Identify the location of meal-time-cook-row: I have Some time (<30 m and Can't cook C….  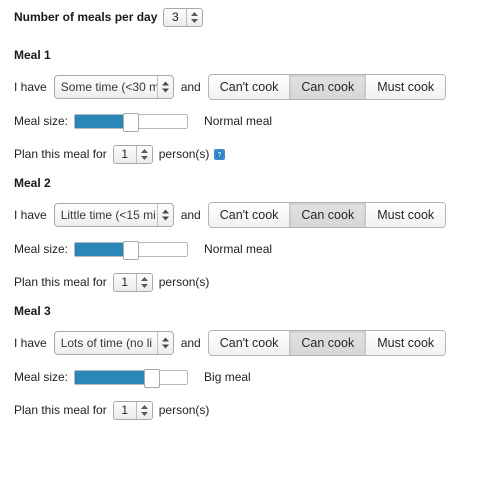
(258, 87).